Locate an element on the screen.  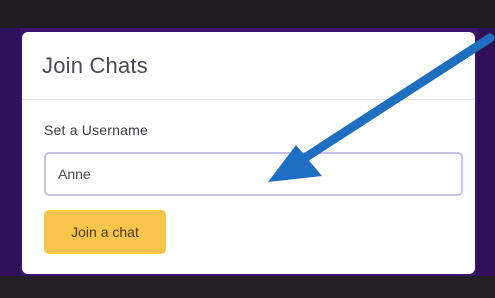
join-chat-button: Join a chat is located at coordinates (105, 232).